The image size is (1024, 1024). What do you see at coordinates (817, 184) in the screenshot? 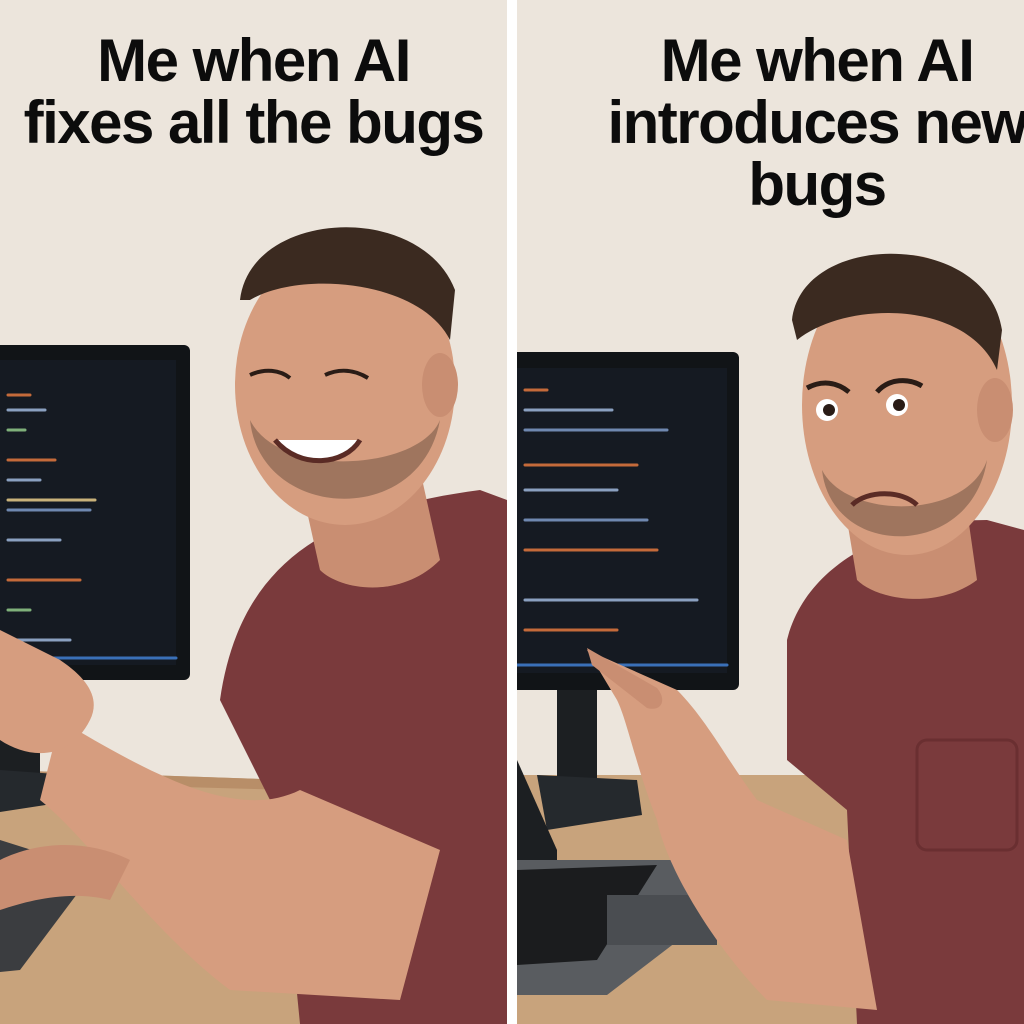
I see `right-caption-line-3: bugs` at bounding box center [817, 184].